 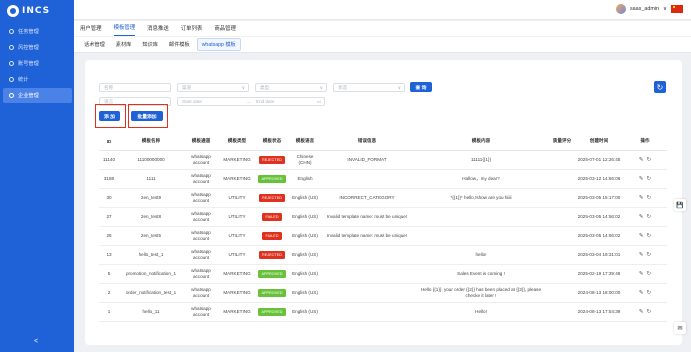 What do you see at coordinates (11, 79) in the screenshot?
I see `chart-icon` at bounding box center [11, 79].